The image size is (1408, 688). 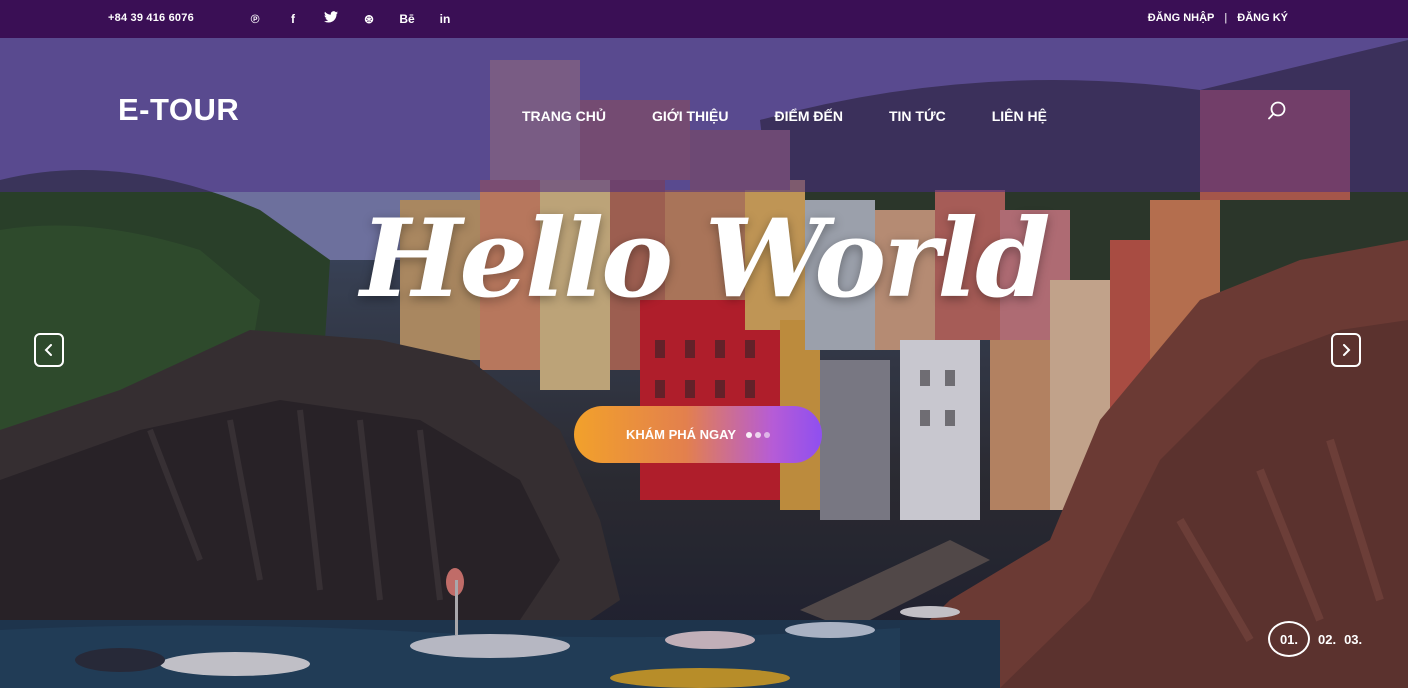 I want to click on dots-icon, so click(x=758, y=434).